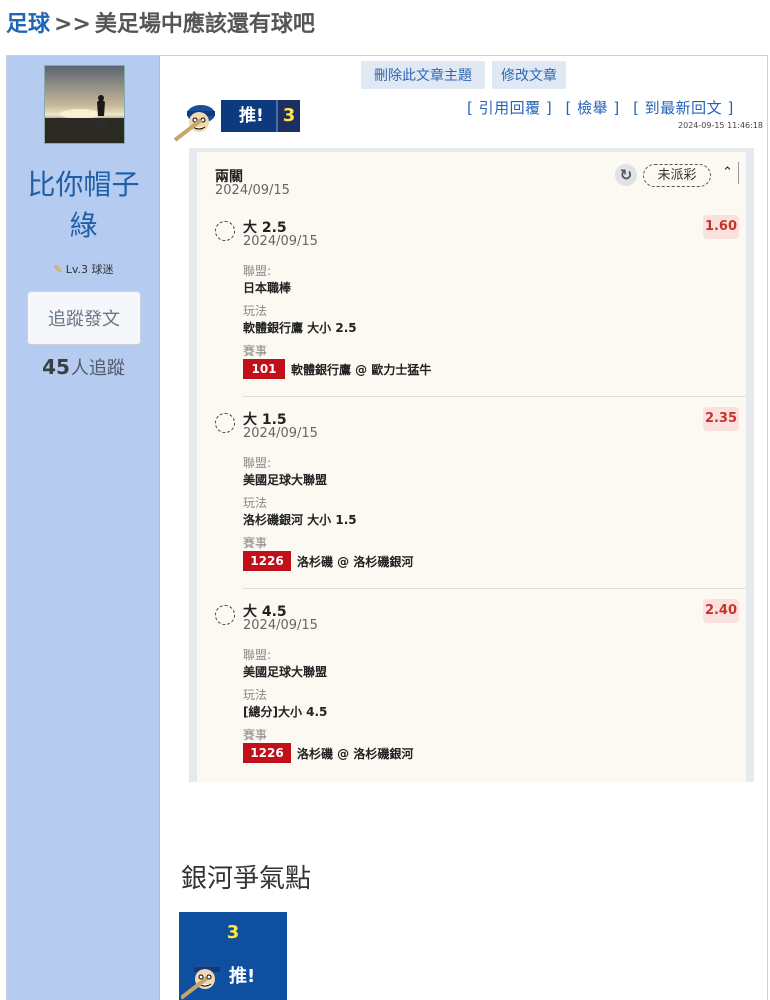 The image size is (770, 1000). I want to click on push-badge-count: 3, so click(233, 932).